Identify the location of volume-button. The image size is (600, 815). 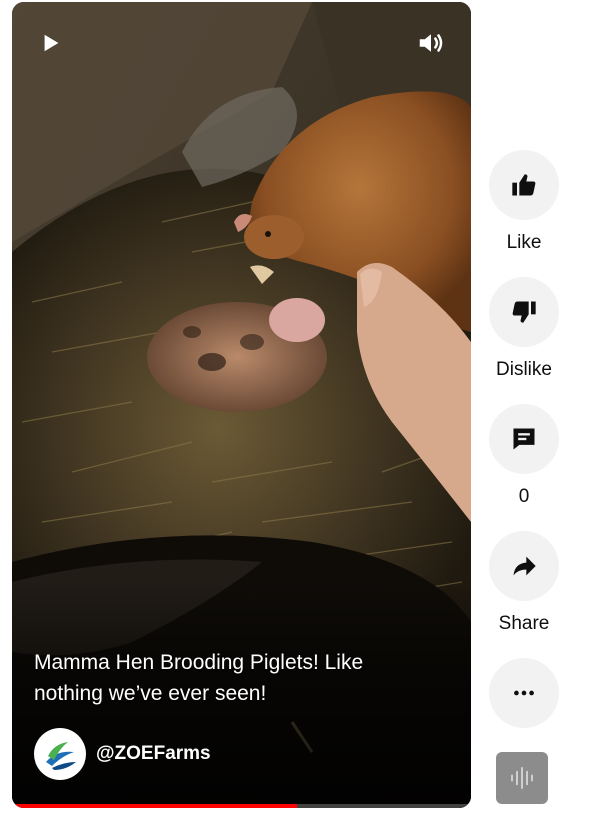
(431, 43).